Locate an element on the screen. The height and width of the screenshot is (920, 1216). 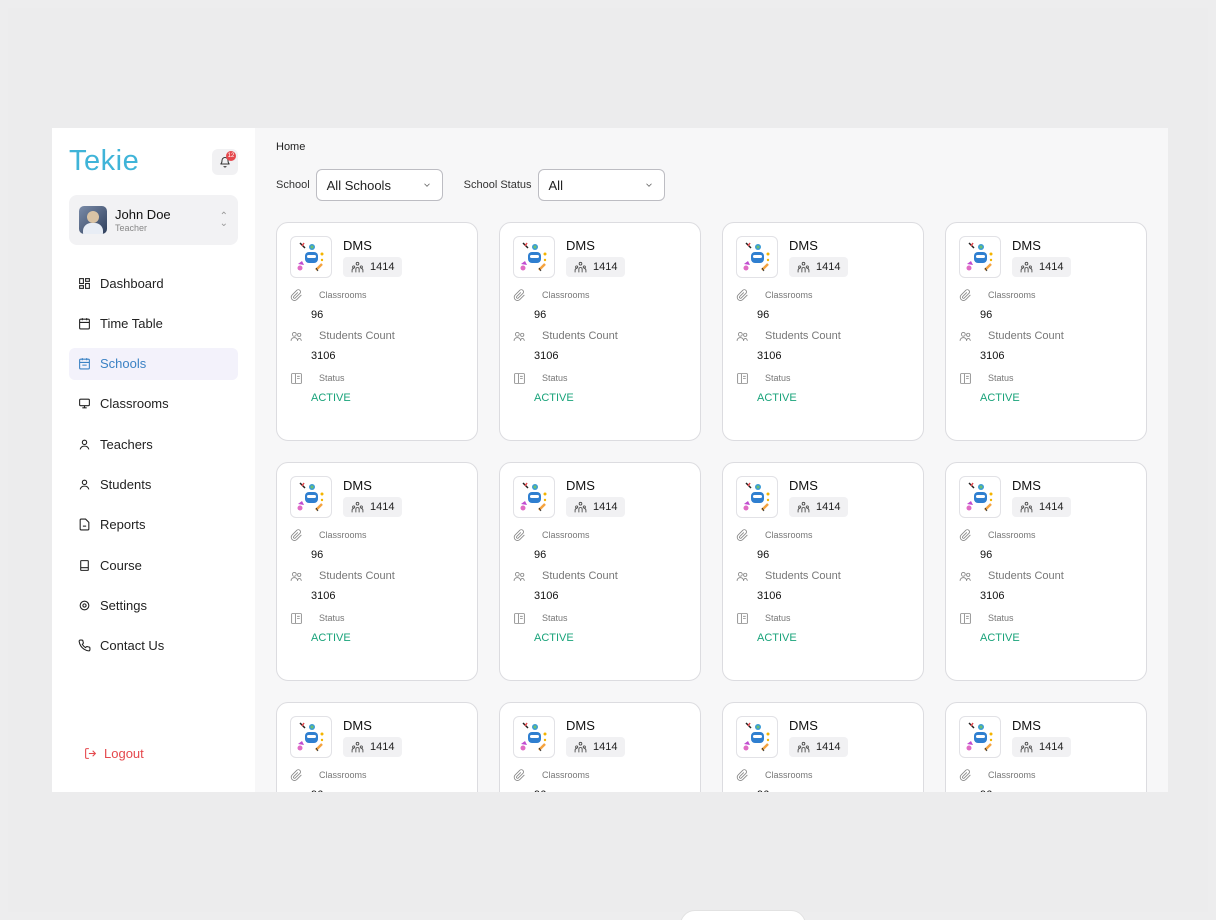
sidebar-item-reports: Reports is located at coordinates (153, 525).